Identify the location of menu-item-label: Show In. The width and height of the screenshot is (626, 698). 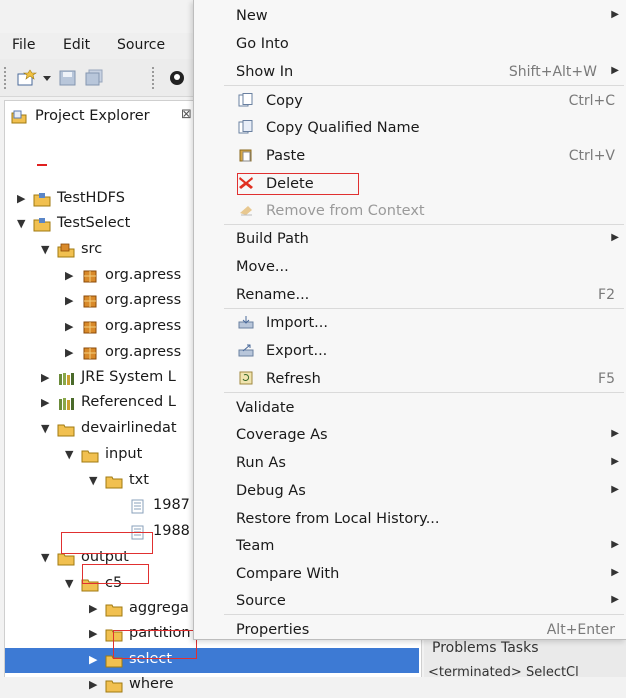
(265, 72).